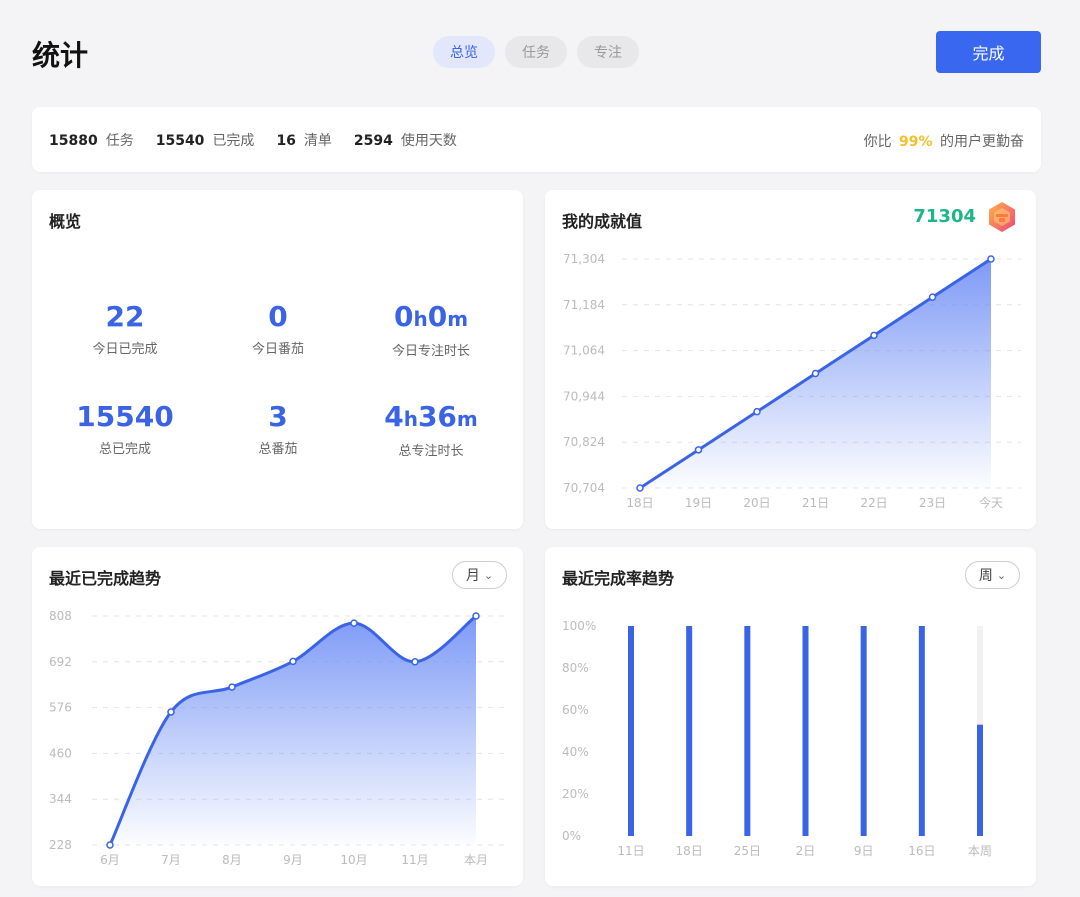  I want to click on tab-tasks: 任务, so click(536, 52).